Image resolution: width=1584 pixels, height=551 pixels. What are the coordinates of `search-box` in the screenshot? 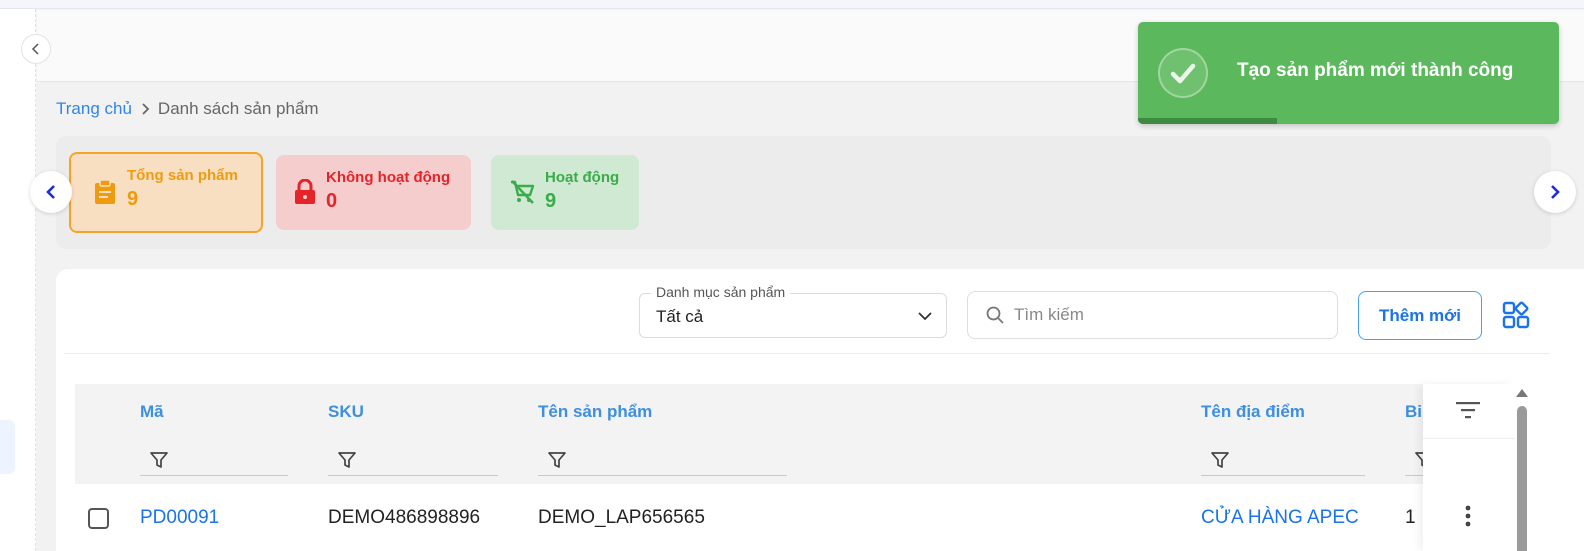 It's located at (1152, 315).